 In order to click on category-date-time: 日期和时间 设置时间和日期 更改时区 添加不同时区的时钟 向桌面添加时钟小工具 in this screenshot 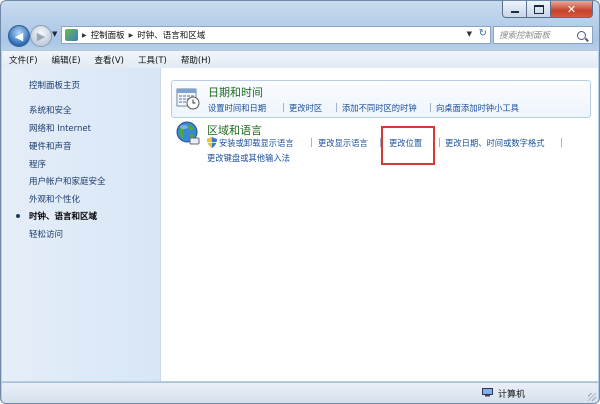, I will do `click(381, 99)`.